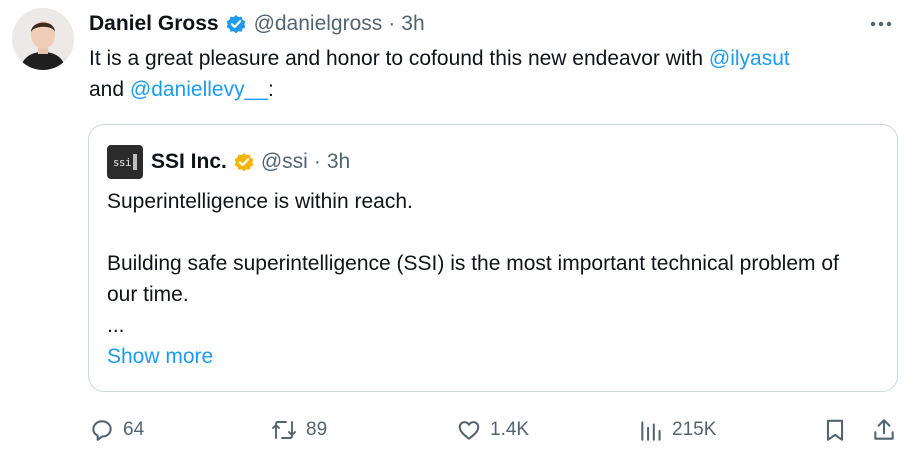  What do you see at coordinates (189, 162) in the screenshot?
I see `quoted-author-name: SSI Inc.` at bounding box center [189, 162].